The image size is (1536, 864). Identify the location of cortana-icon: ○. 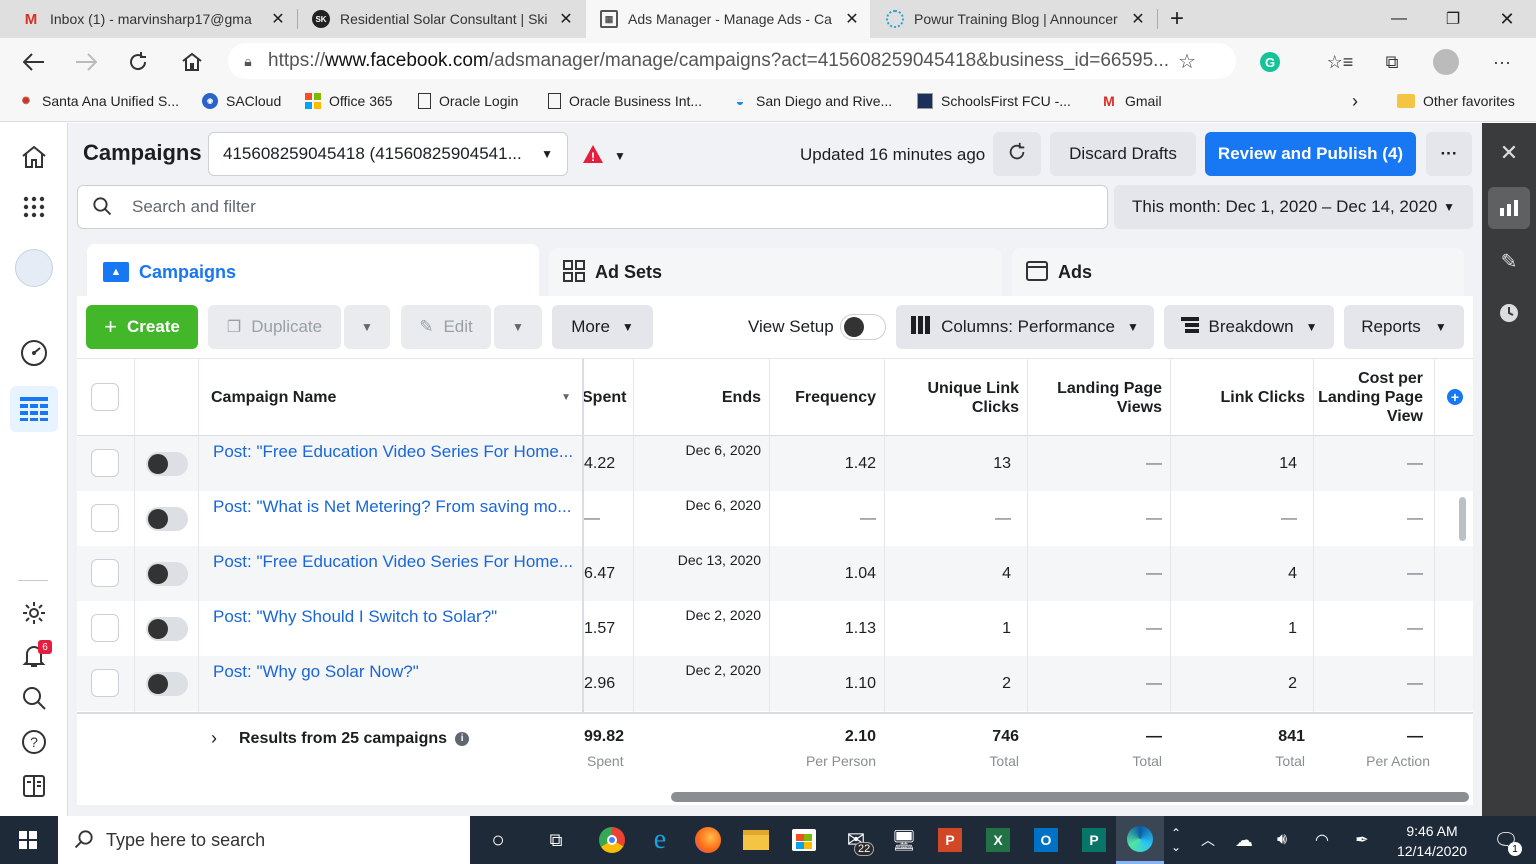
(498, 840).